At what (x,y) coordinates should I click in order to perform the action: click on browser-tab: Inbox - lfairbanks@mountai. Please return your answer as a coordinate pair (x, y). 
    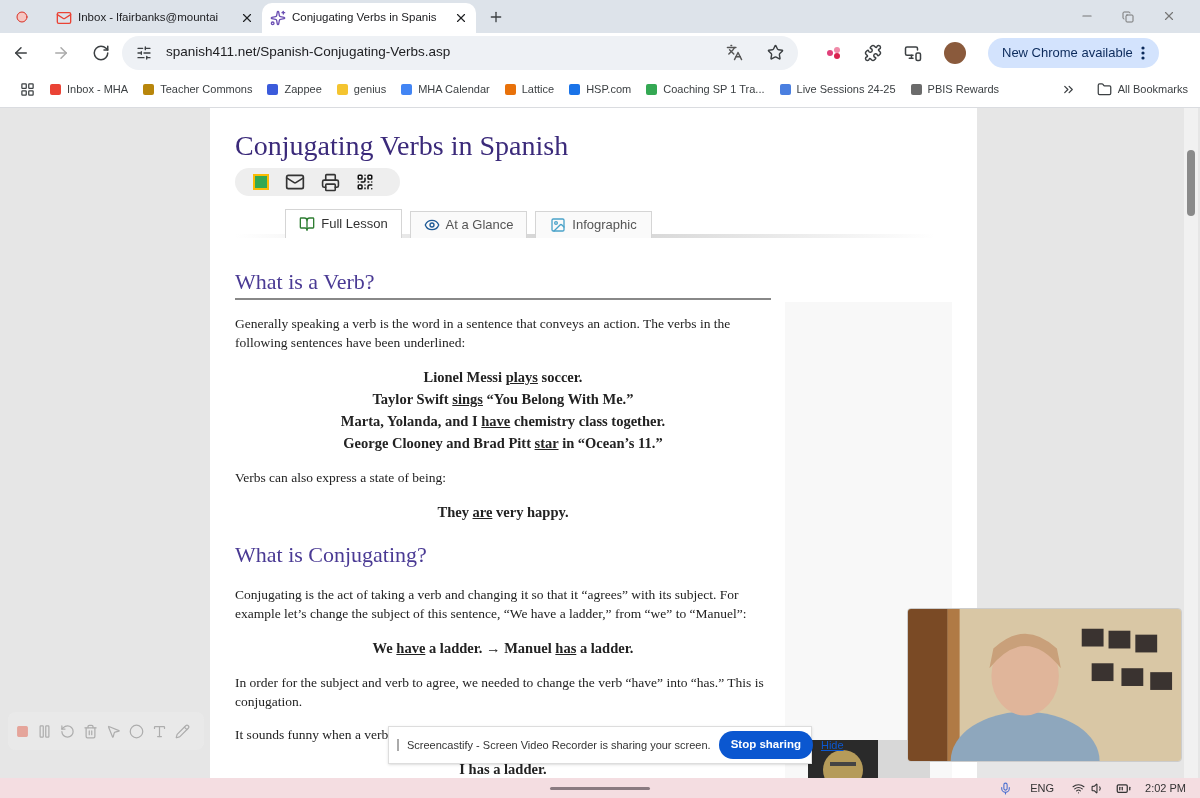
    Looking at the image, I should click on (155, 18).